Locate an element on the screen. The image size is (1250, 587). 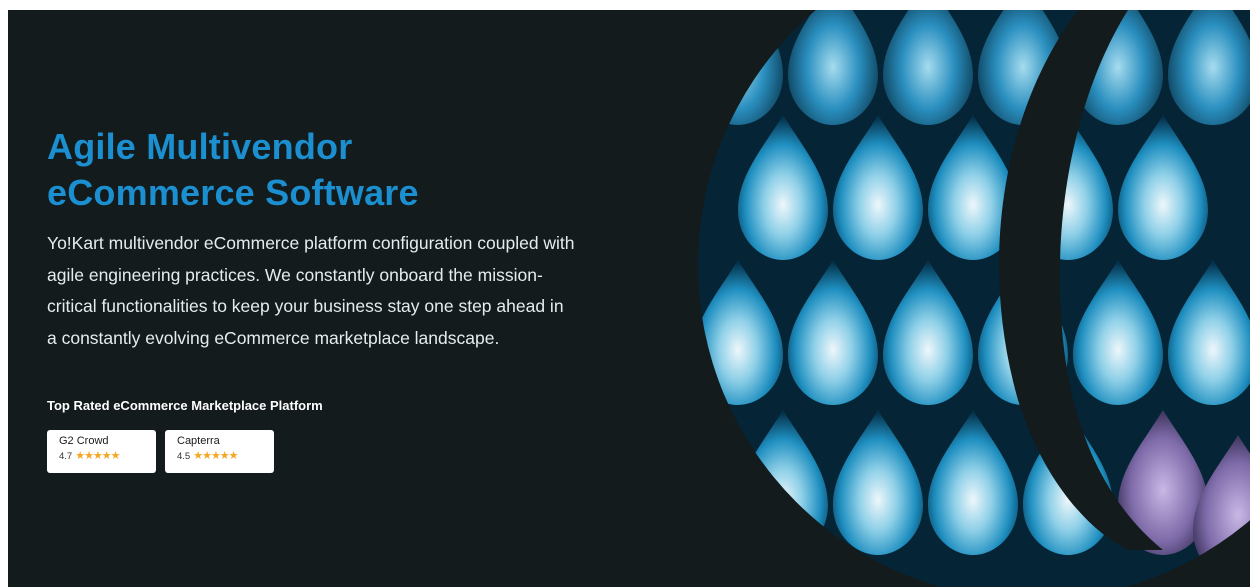
capterra-badge: Capterra 4.5 ★★★★★ is located at coordinates (219, 451).